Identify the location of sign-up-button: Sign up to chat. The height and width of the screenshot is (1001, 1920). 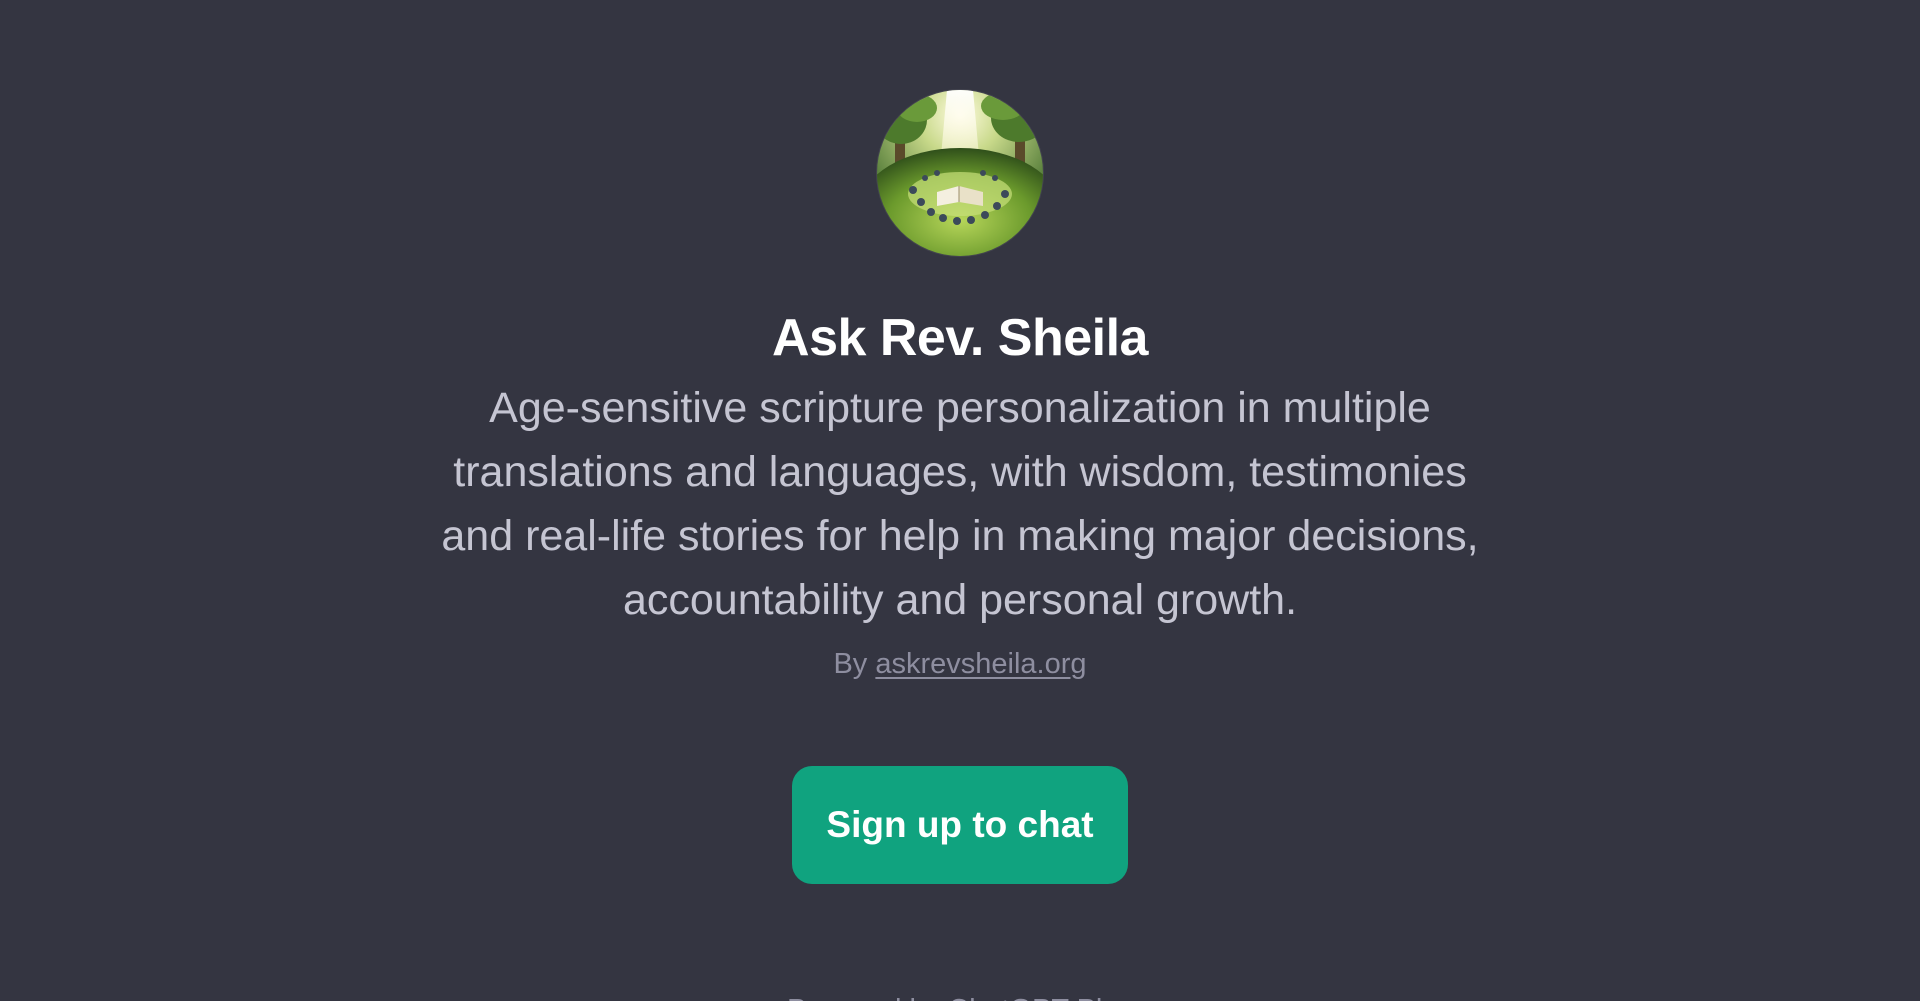
(960, 825).